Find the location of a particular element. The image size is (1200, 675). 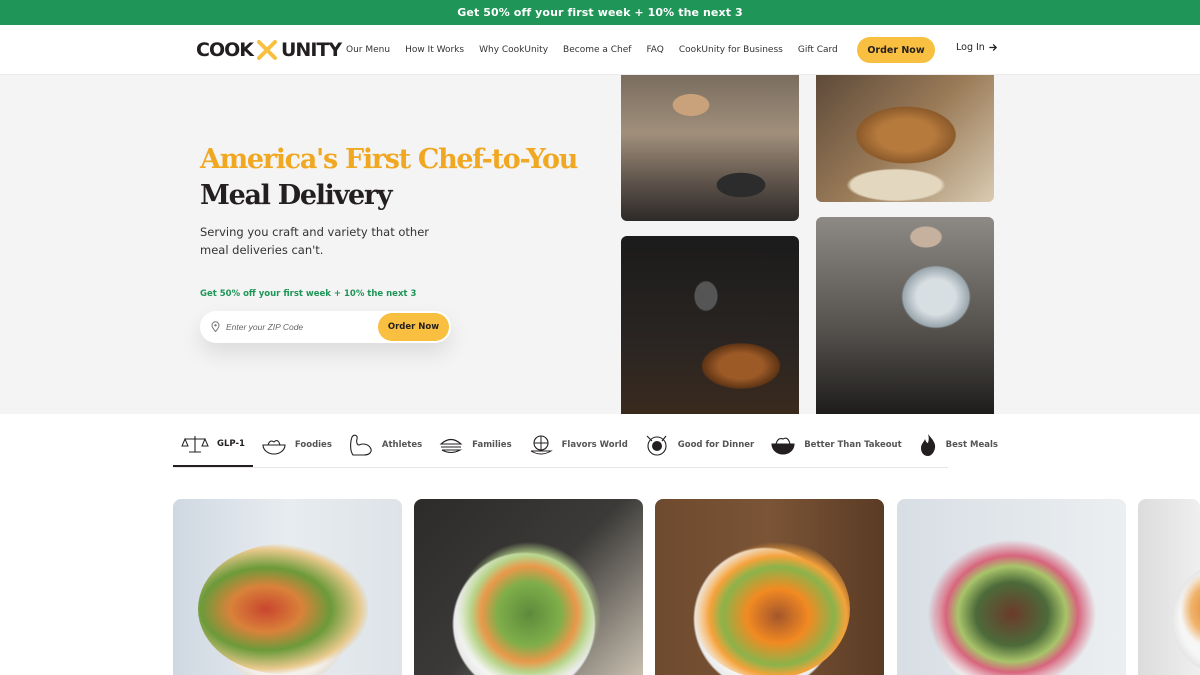

hero-photo-chef-cooking is located at coordinates (710, 148).